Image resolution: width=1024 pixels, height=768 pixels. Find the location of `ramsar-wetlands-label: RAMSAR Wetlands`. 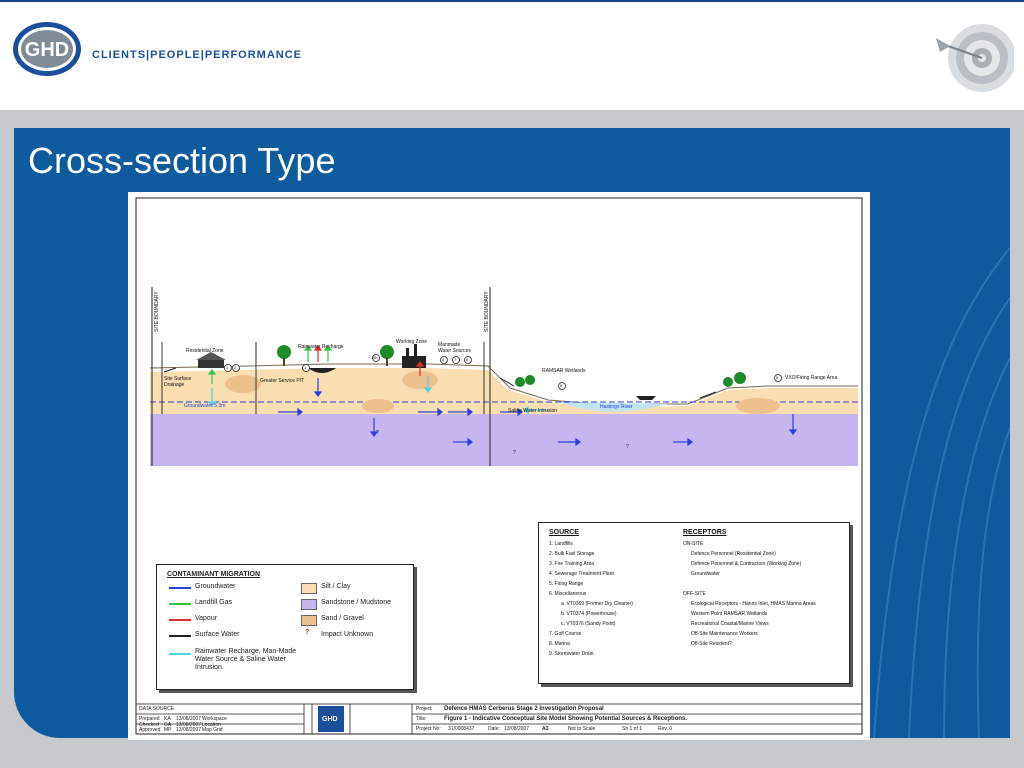

ramsar-wetlands-label: RAMSAR Wetlands is located at coordinates (564, 371).